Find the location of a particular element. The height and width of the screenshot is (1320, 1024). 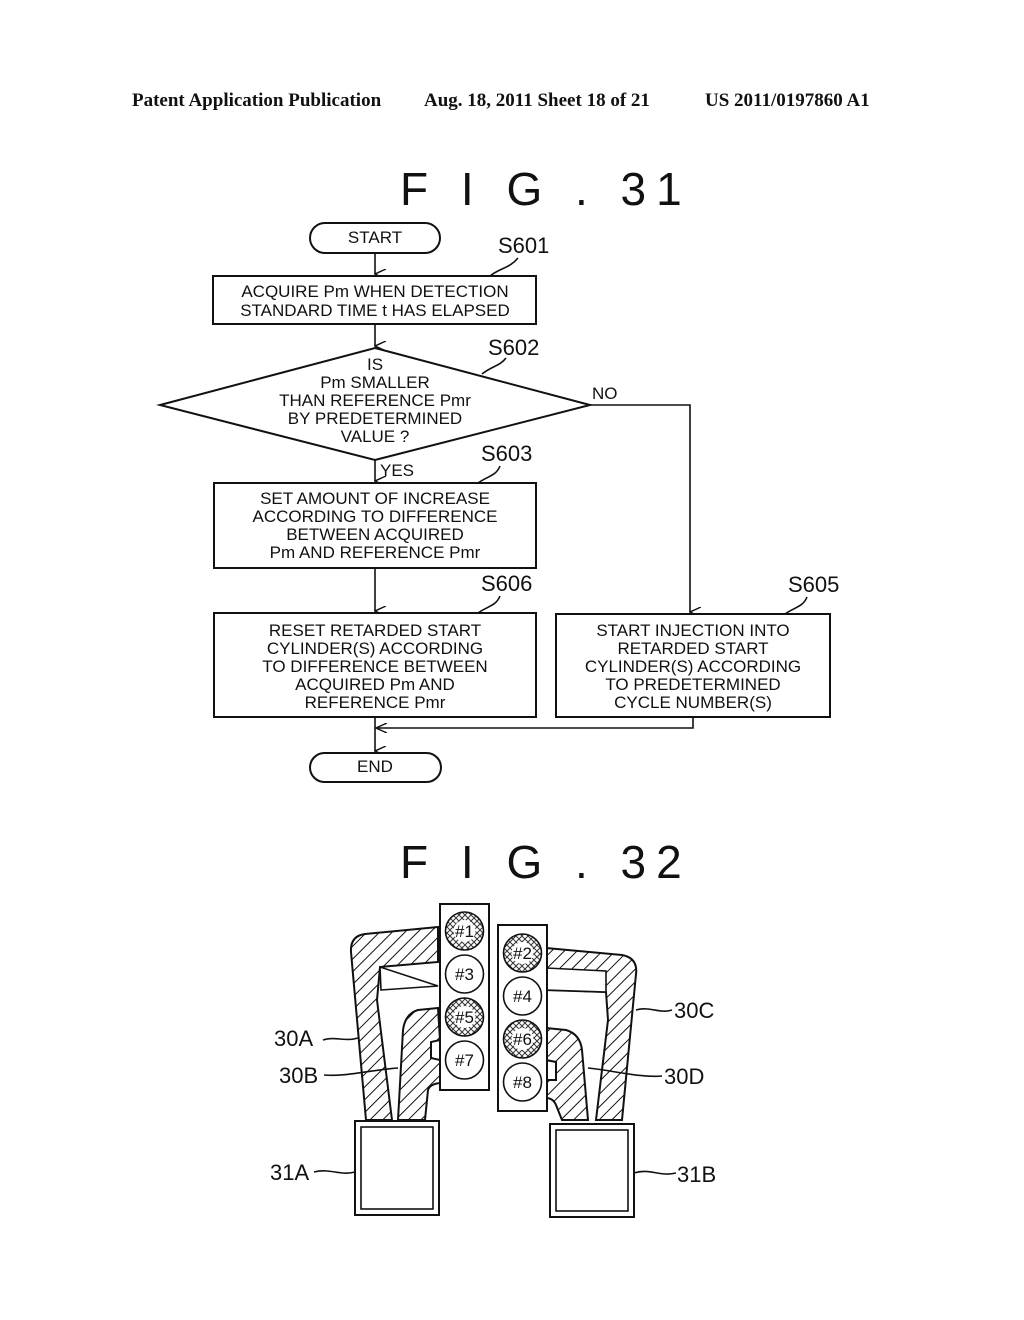

ref-30d: 30D is located at coordinates (684, 1076).